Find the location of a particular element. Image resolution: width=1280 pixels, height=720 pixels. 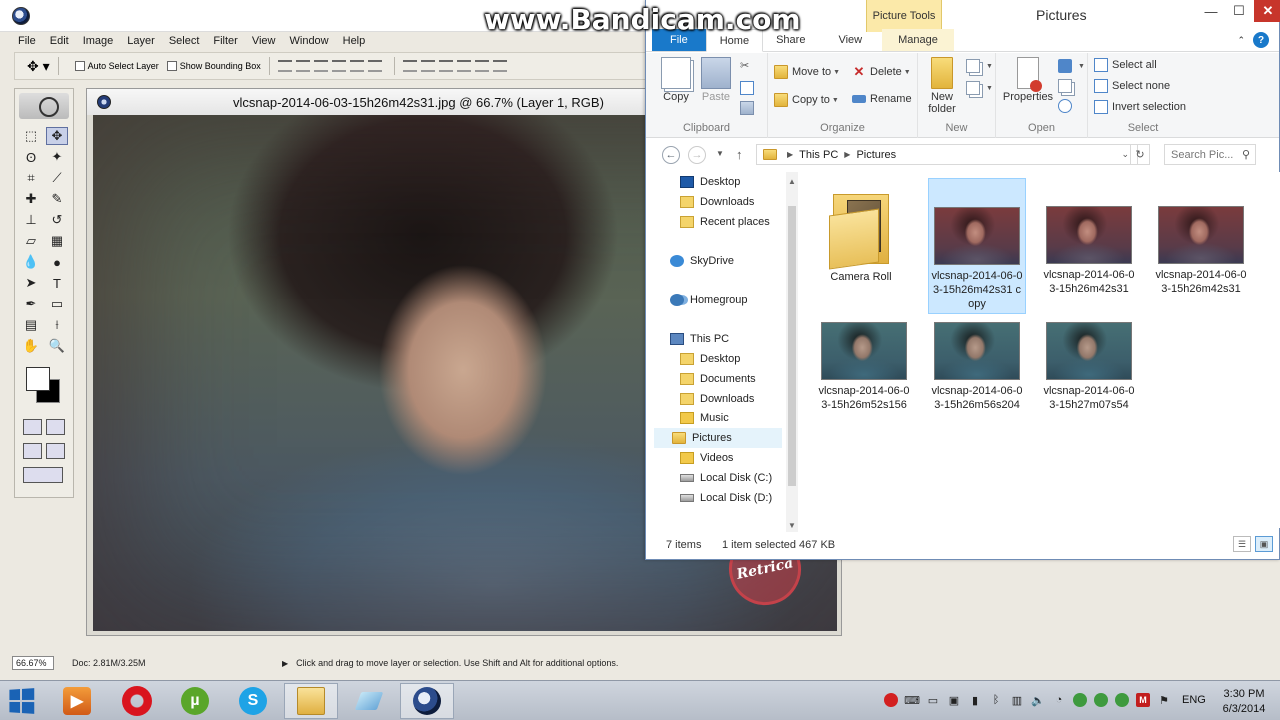

record-icon is located at coordinates (891, 700).